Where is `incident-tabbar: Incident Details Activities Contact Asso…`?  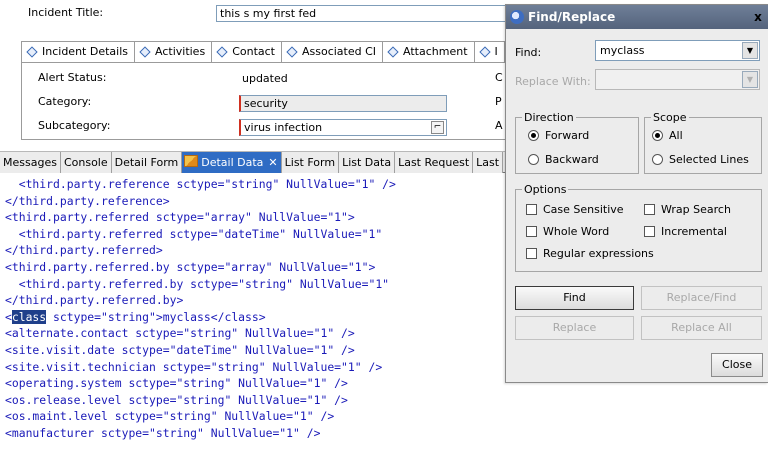
incident-tabbar: Incident Details Activities Contact Asso… is located at coordinates (263, 52).